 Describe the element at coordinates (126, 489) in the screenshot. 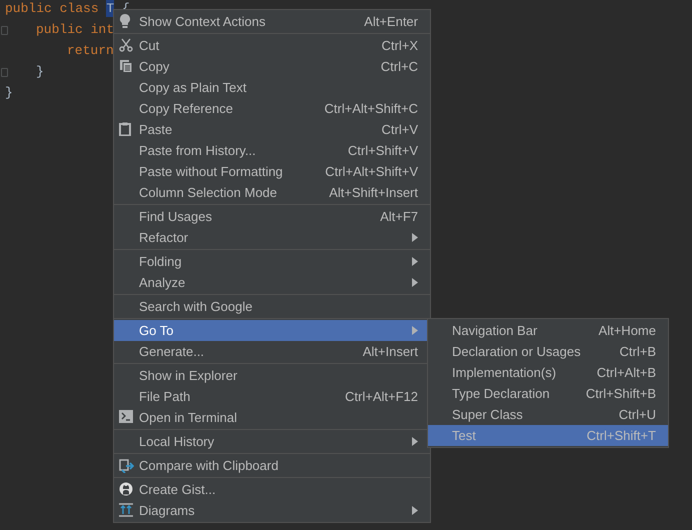

I see `cat-logo-icon` at that location.